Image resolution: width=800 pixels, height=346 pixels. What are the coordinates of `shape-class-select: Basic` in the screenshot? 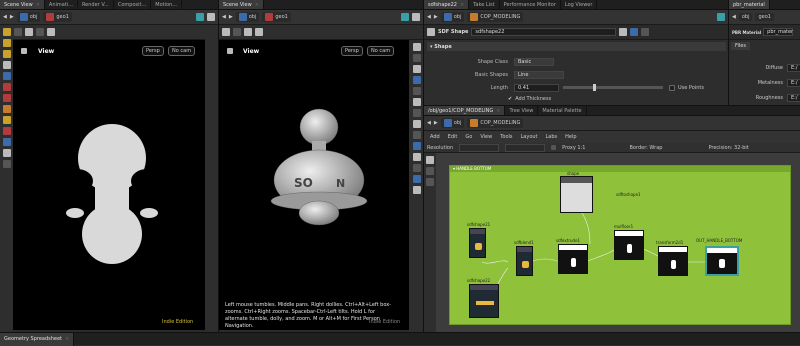 It's located at (534, 61).